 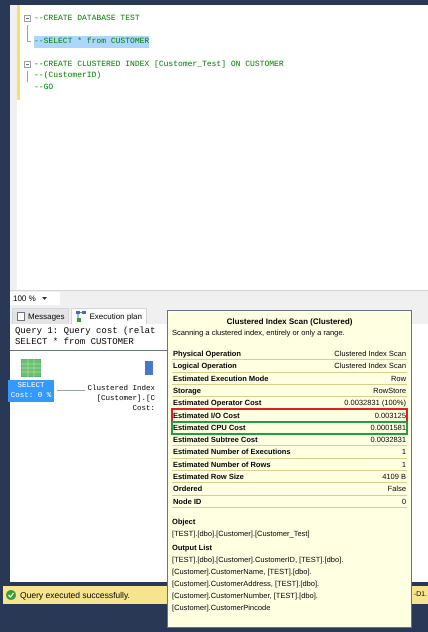 I want to click on code-comment: --SELECT * from CUSTOMER, so click(x=92, y=42).